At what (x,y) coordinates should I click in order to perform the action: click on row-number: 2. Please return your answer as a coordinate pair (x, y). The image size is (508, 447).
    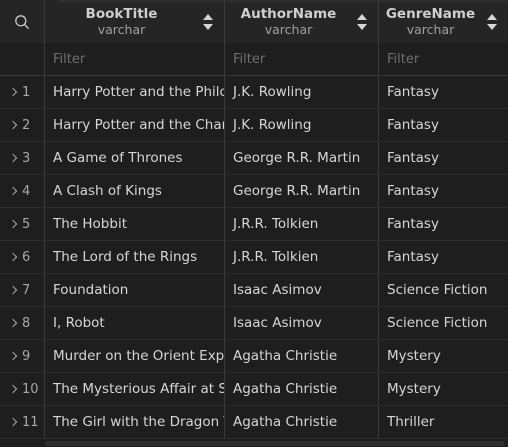
    Looking at the image, I should click on (26, 125).